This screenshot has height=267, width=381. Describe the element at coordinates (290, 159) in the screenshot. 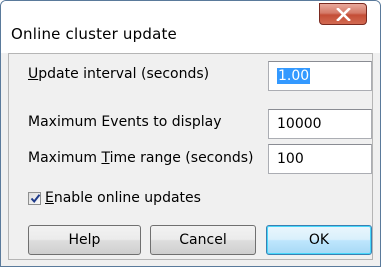

I see `max-time-range-value: 100` at that location.